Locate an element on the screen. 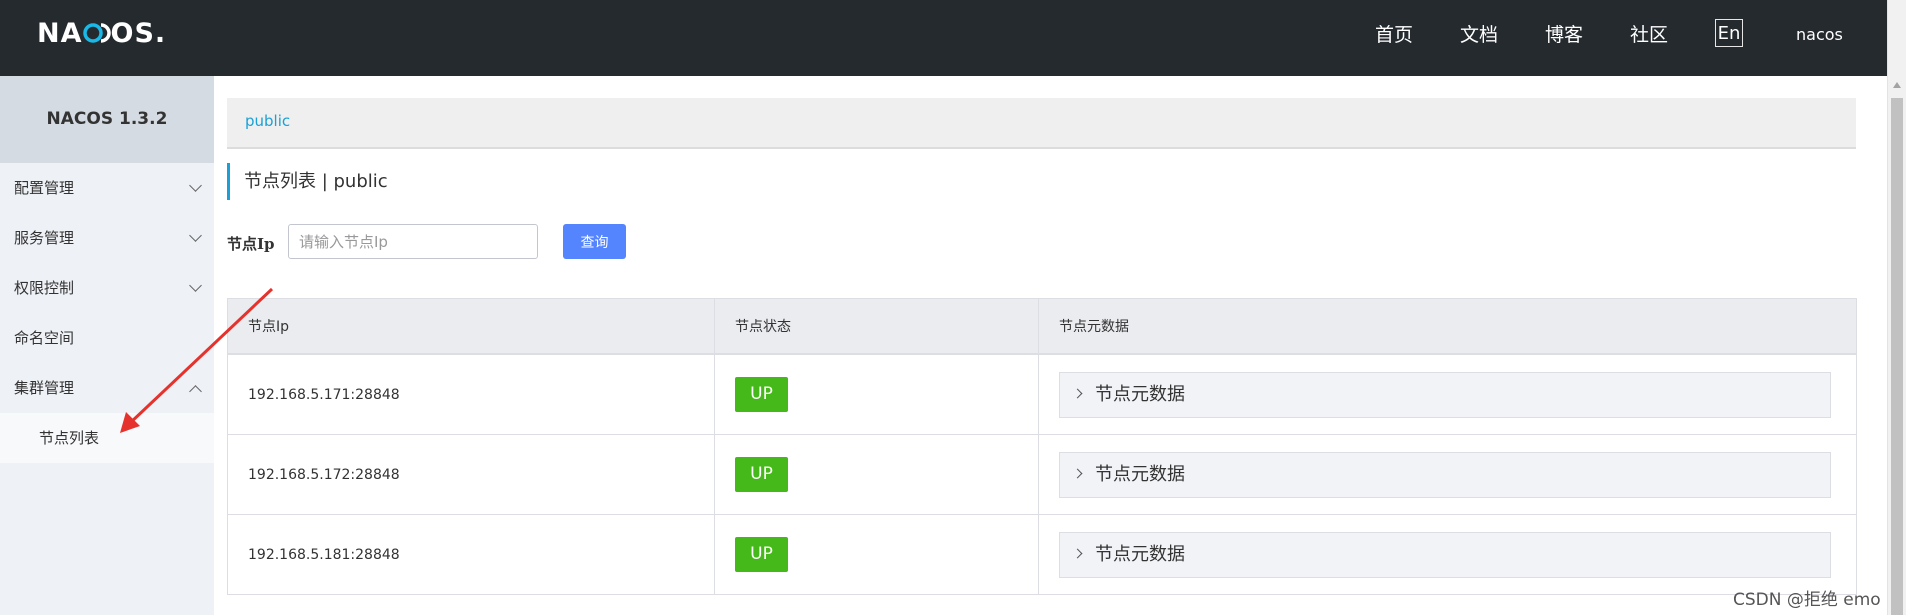 This screenshot has height=615, width=1906. sidebar-subitem-node-list: 节点列表 is located at coordinates (107, 438).